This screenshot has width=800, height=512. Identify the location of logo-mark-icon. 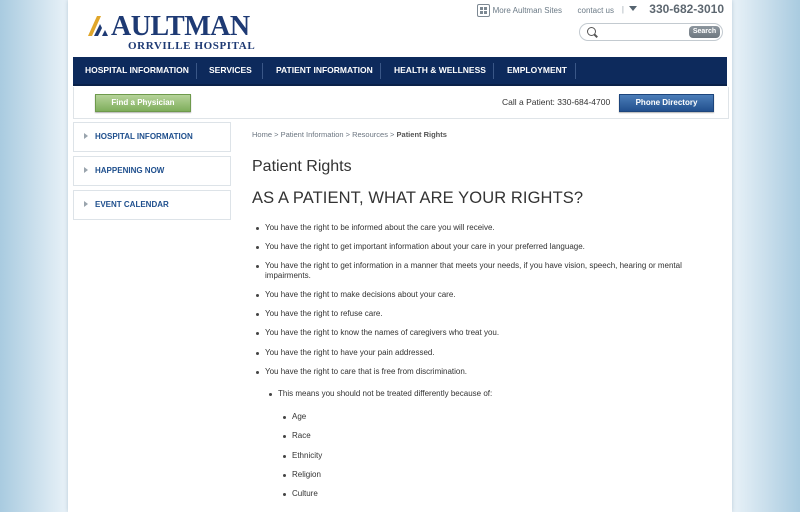
(98, 26).